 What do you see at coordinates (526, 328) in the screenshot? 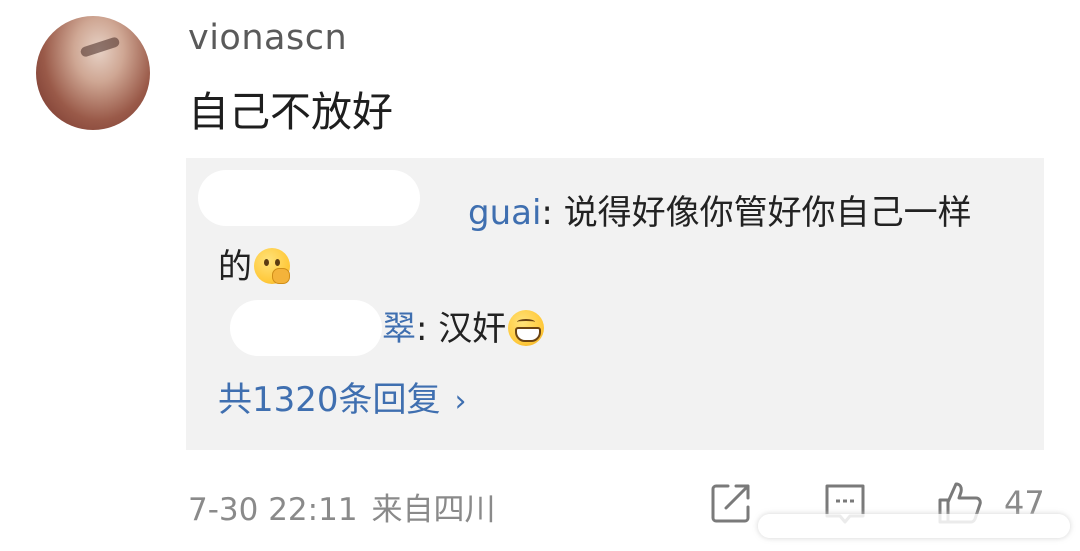
I see `grin-emoji-icon` at bounding box center [526, 328].